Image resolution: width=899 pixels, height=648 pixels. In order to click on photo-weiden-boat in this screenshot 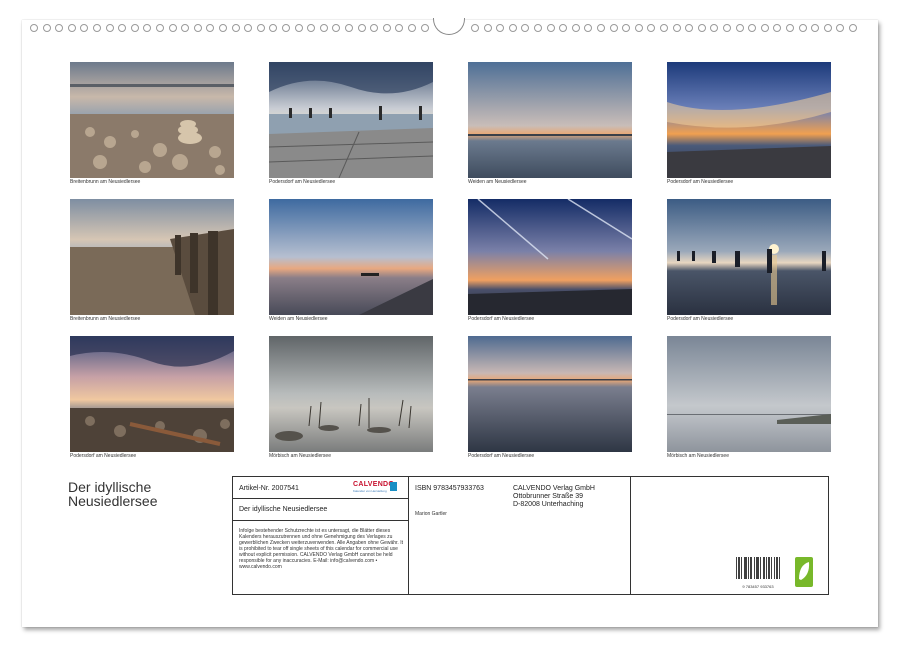, I will do `click(351, 257)`.